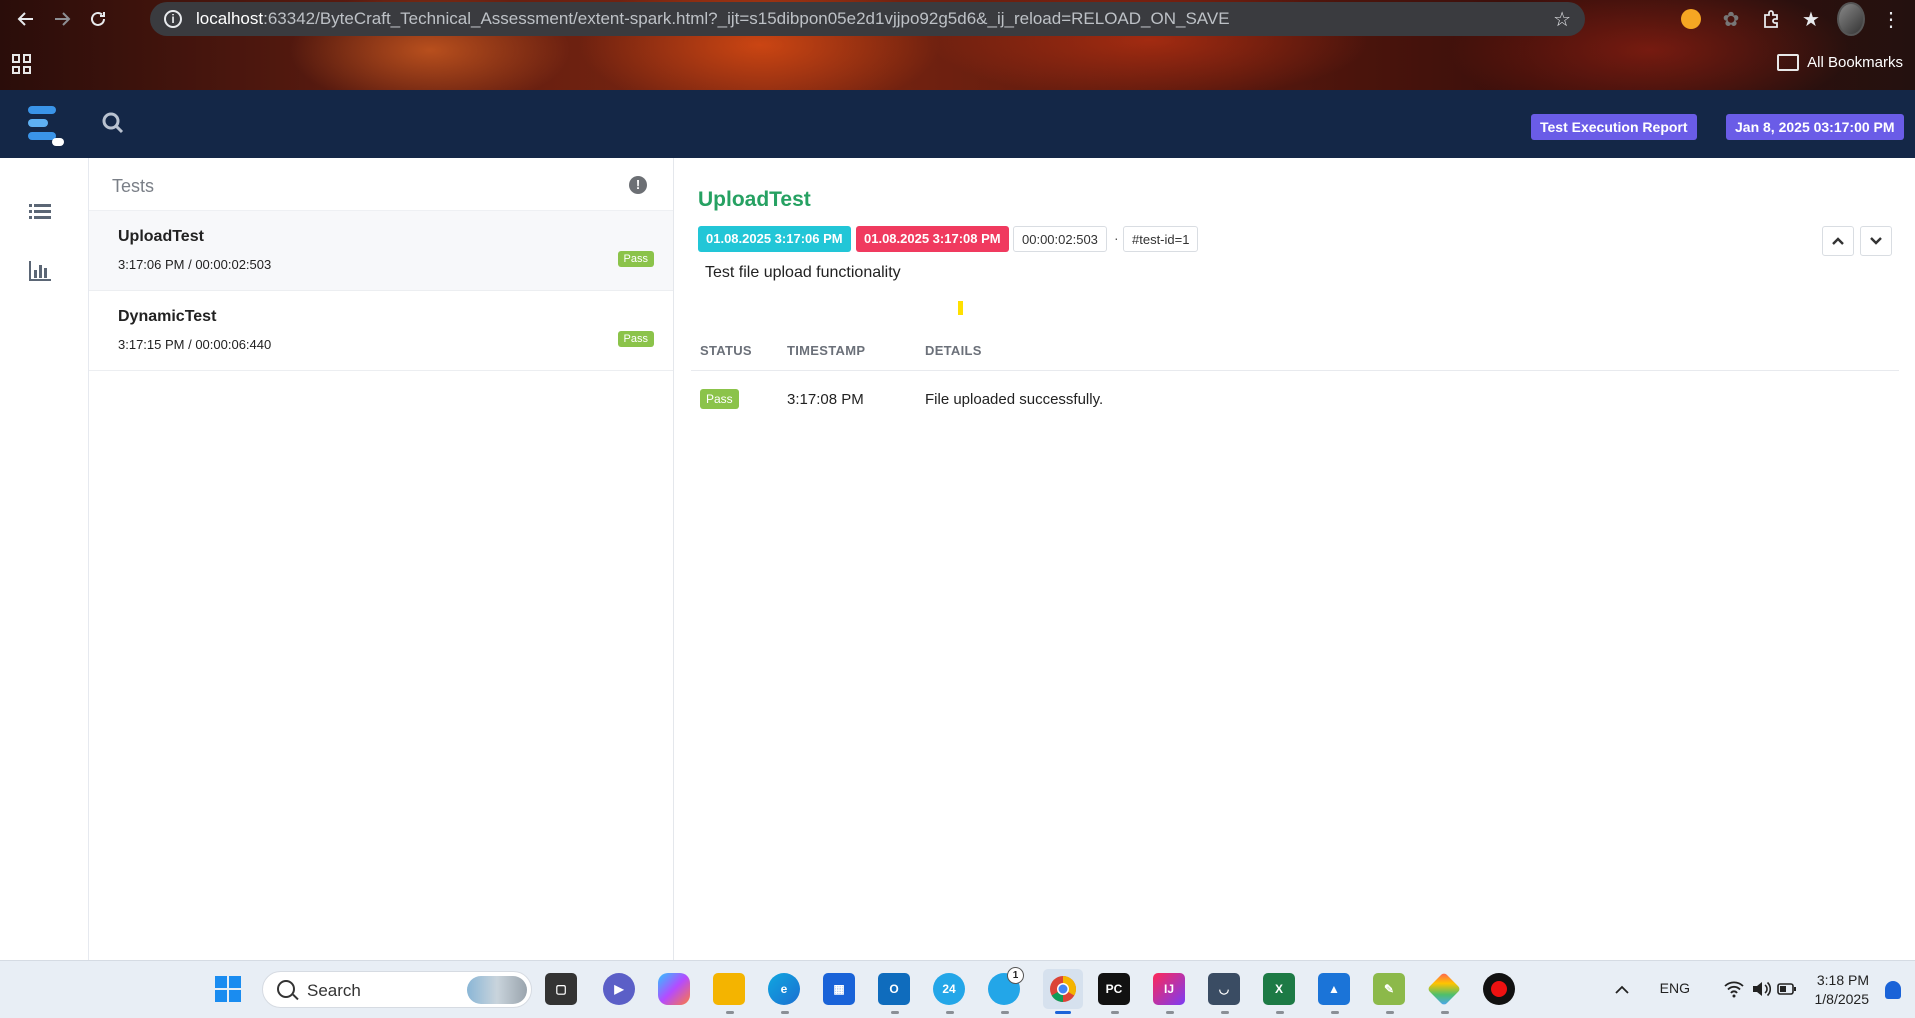 The width and height of the screenshot is (1915, 1018). Describe the element at coordinates (1842, 990) in the screenshot. I see `clock: 3:18 PM 1/8/2025` at that location.